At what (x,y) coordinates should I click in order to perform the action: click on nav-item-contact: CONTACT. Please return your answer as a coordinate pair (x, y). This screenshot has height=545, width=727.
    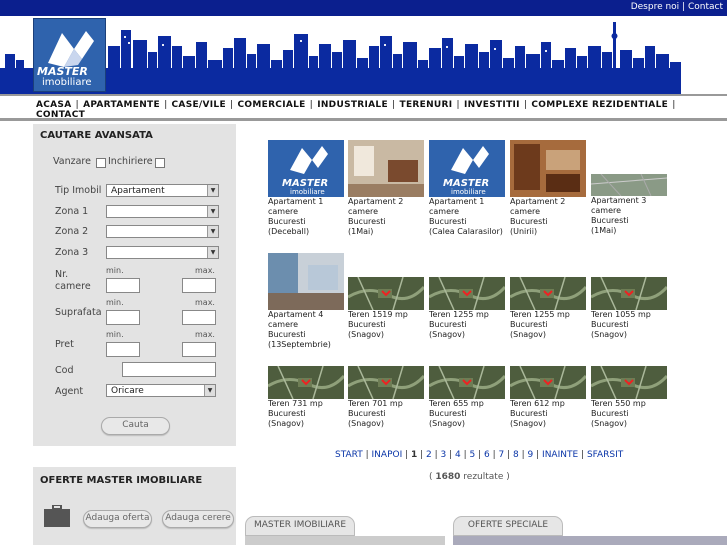
    Looking at the image, I should click on (60, 115).